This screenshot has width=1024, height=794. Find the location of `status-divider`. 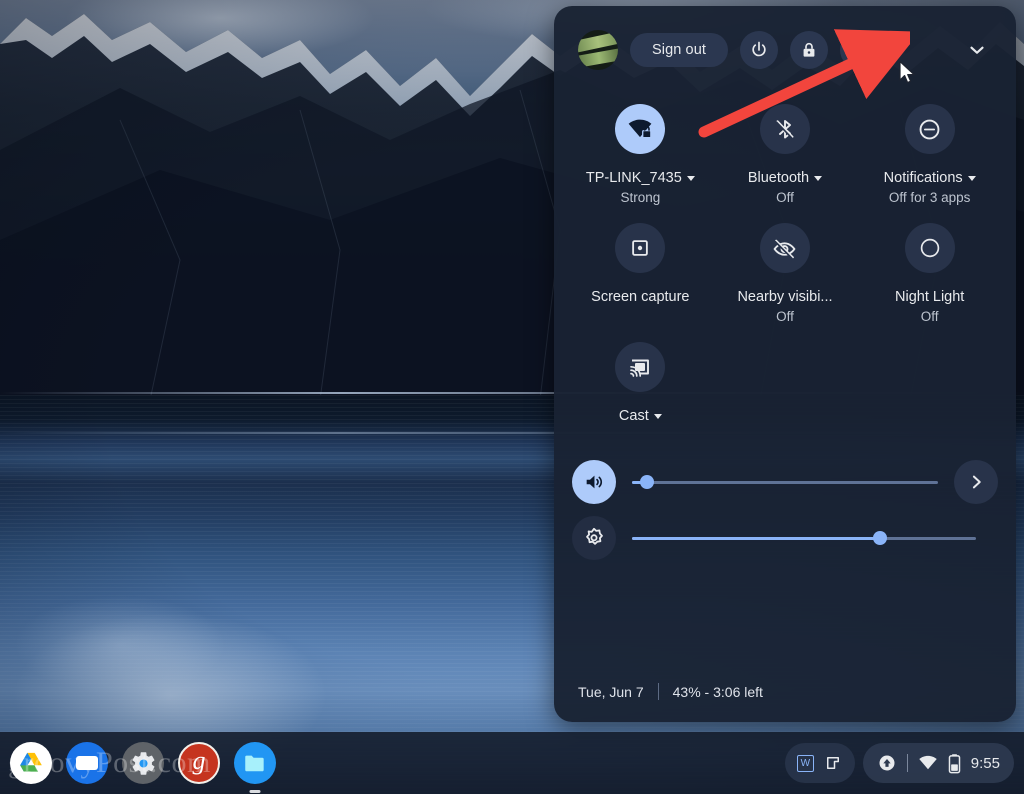

status-divider is located at coordinates (907, 763).